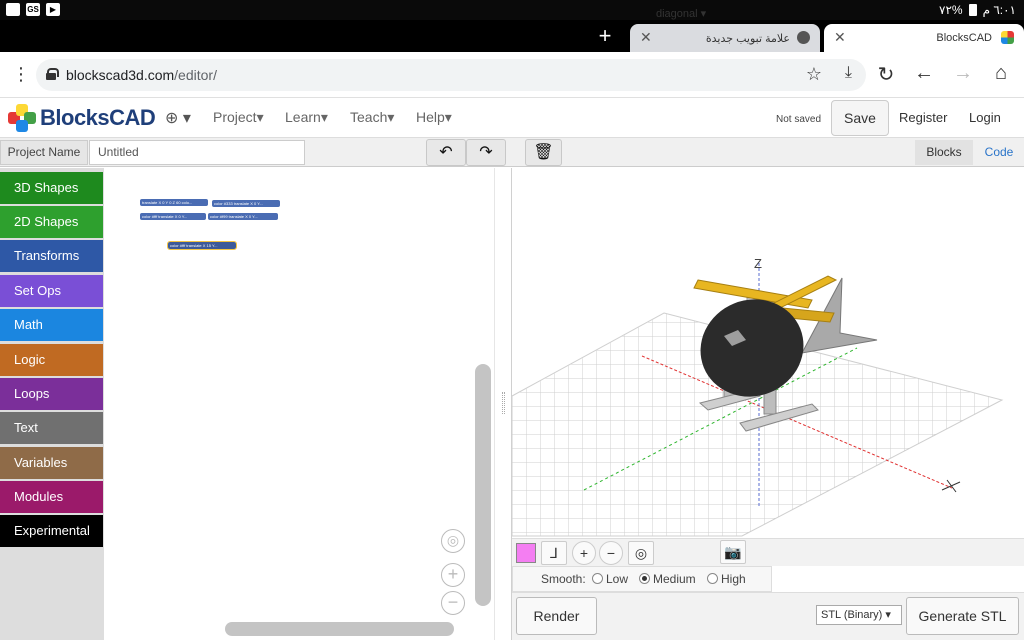  I want to click on render-toolbar: Render STL (Binary) ▾ Generate STL, so click(768, 616).